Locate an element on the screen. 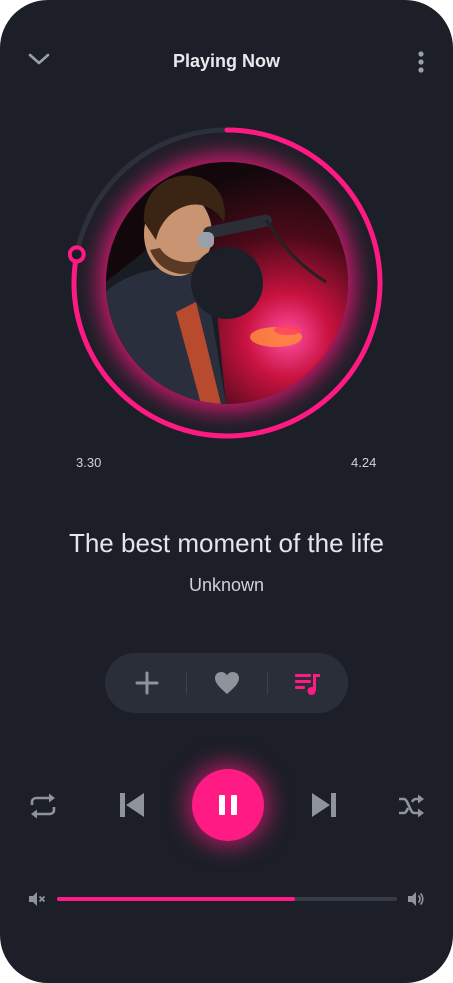  volume-mute-icon is located at coordinates (37, 899).